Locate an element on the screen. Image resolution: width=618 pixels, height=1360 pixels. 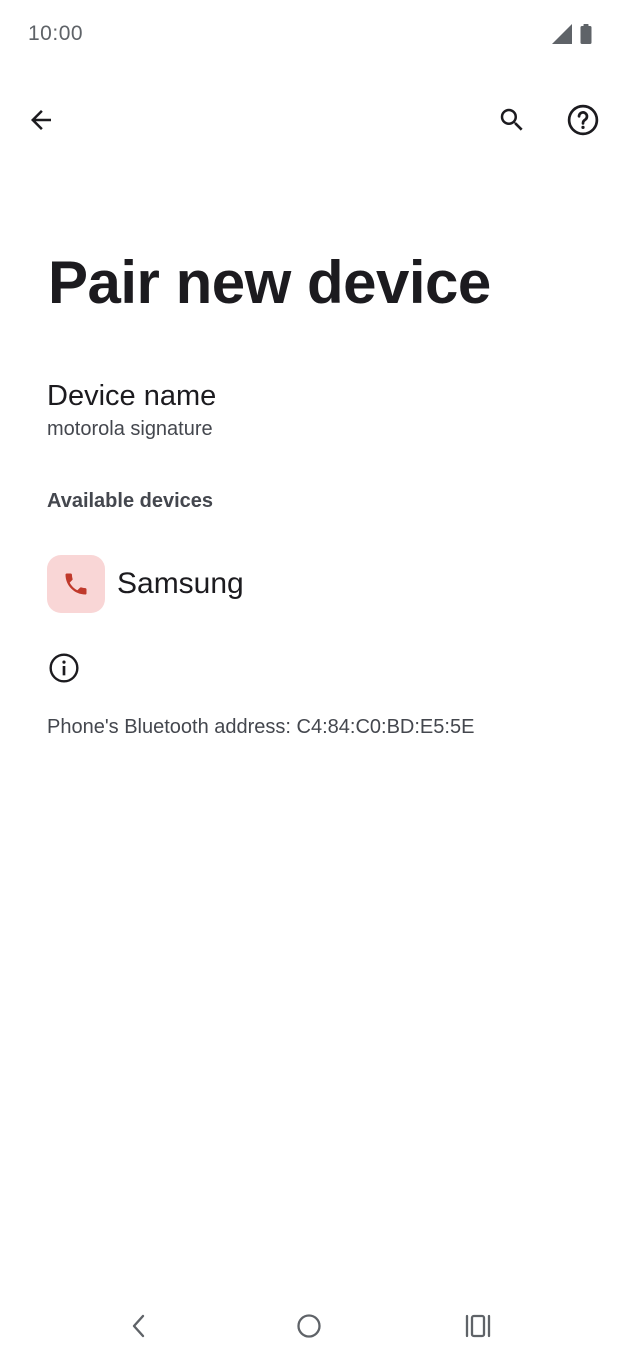
search-button is located at coordinates (512, 120).